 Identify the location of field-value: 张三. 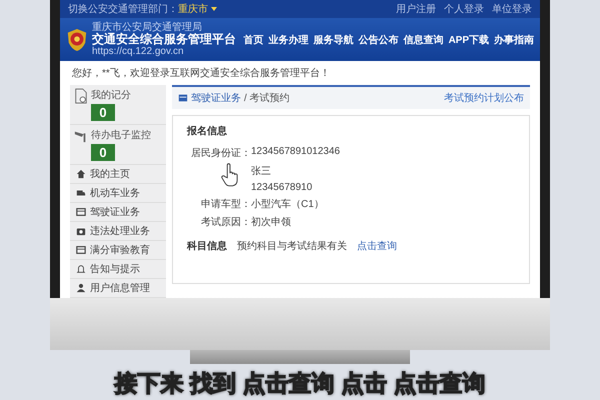
(261, 171).